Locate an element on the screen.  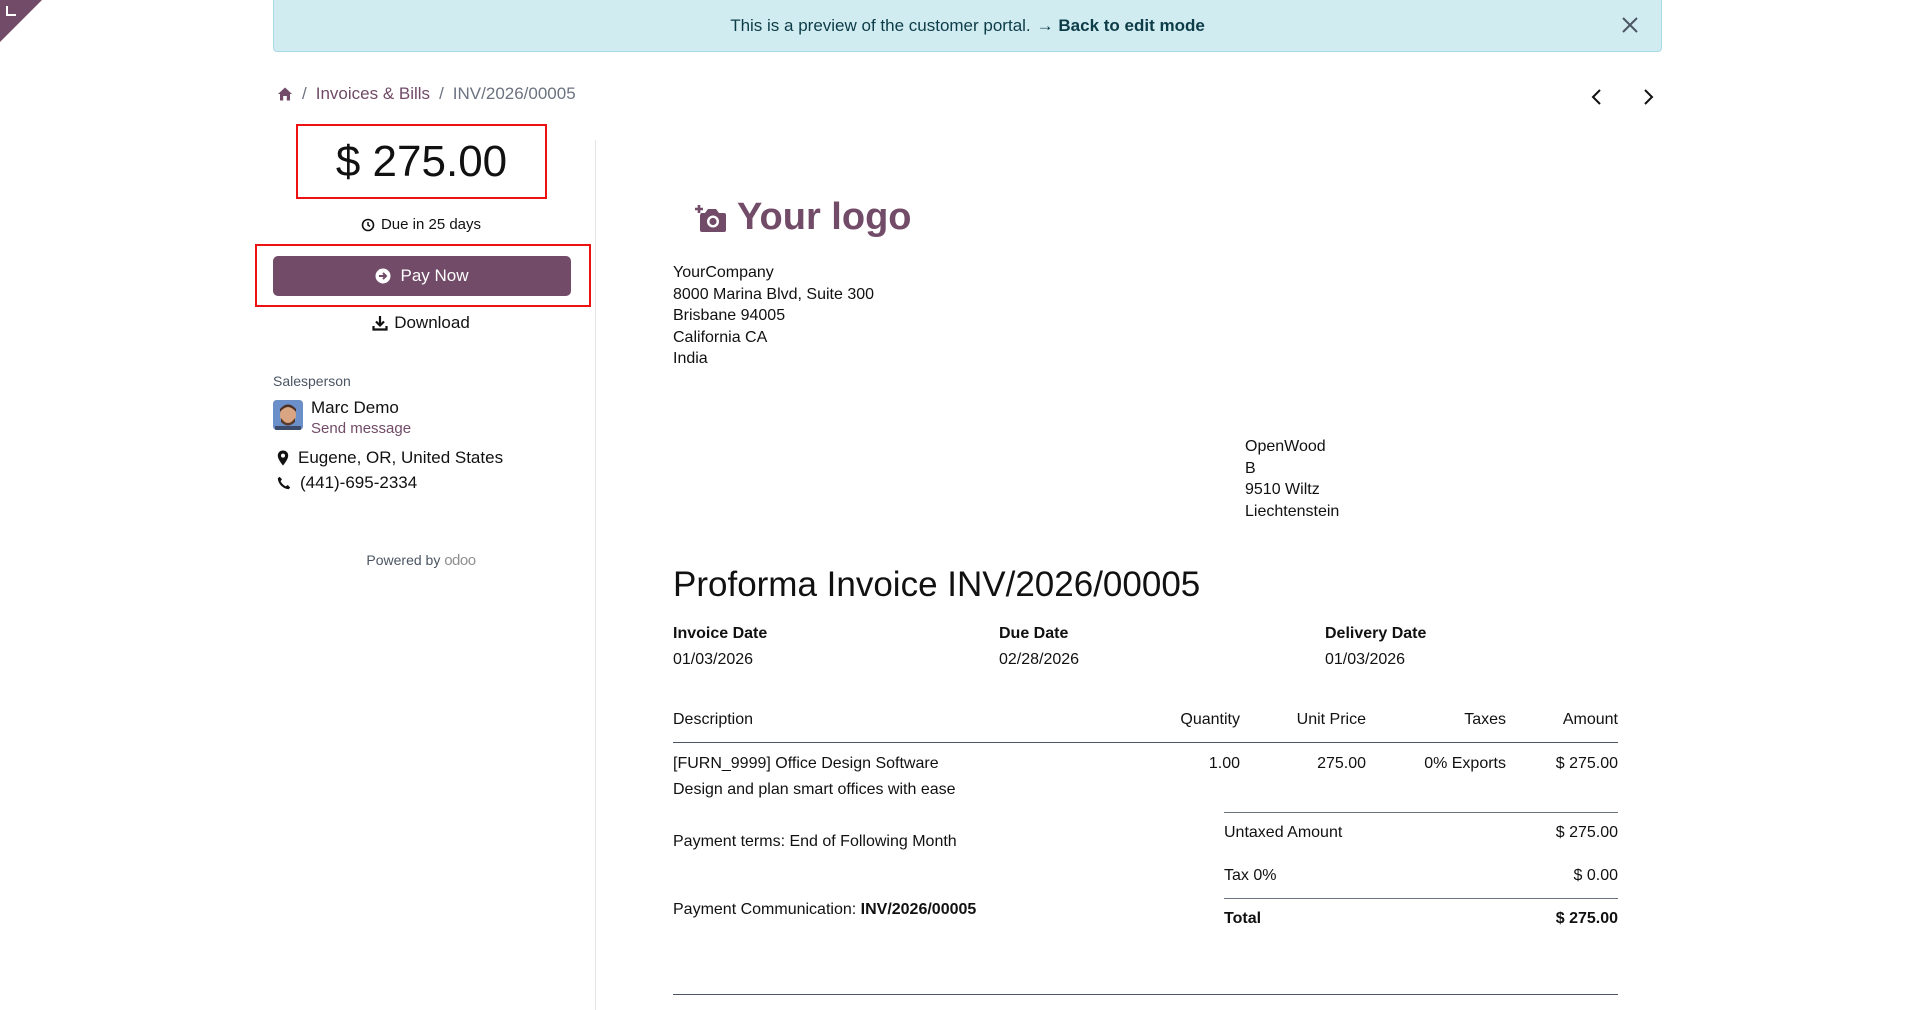
salesperson-location: Eugene, OR, United States is located at coordinates (390, 458).